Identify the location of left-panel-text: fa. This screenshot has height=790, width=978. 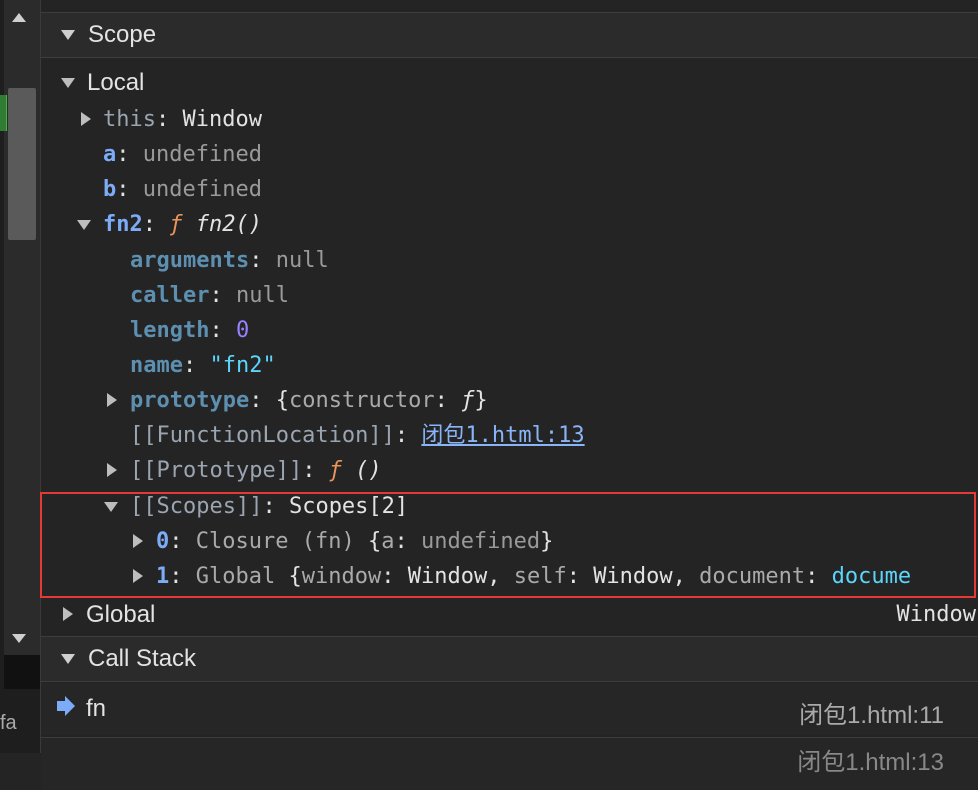
(8, 723).